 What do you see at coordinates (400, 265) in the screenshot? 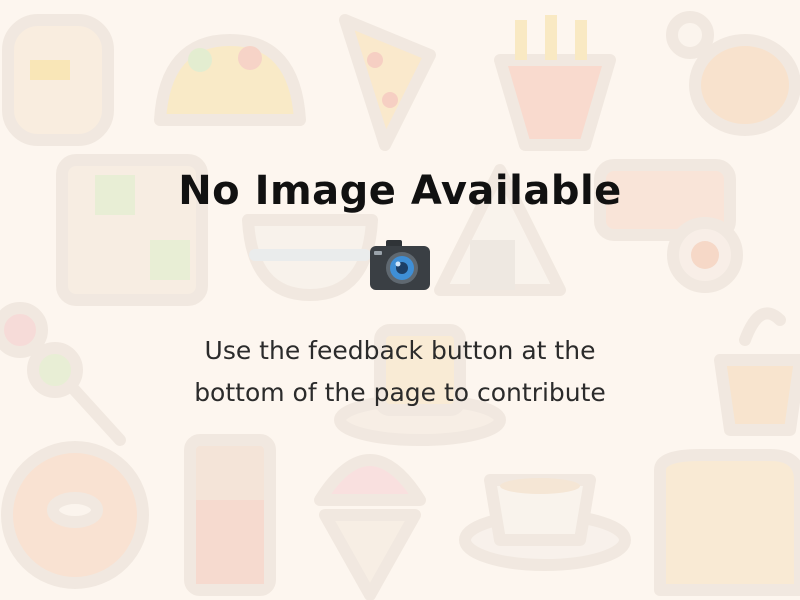
I see `camera-icon` at bounding box center [400, 265].